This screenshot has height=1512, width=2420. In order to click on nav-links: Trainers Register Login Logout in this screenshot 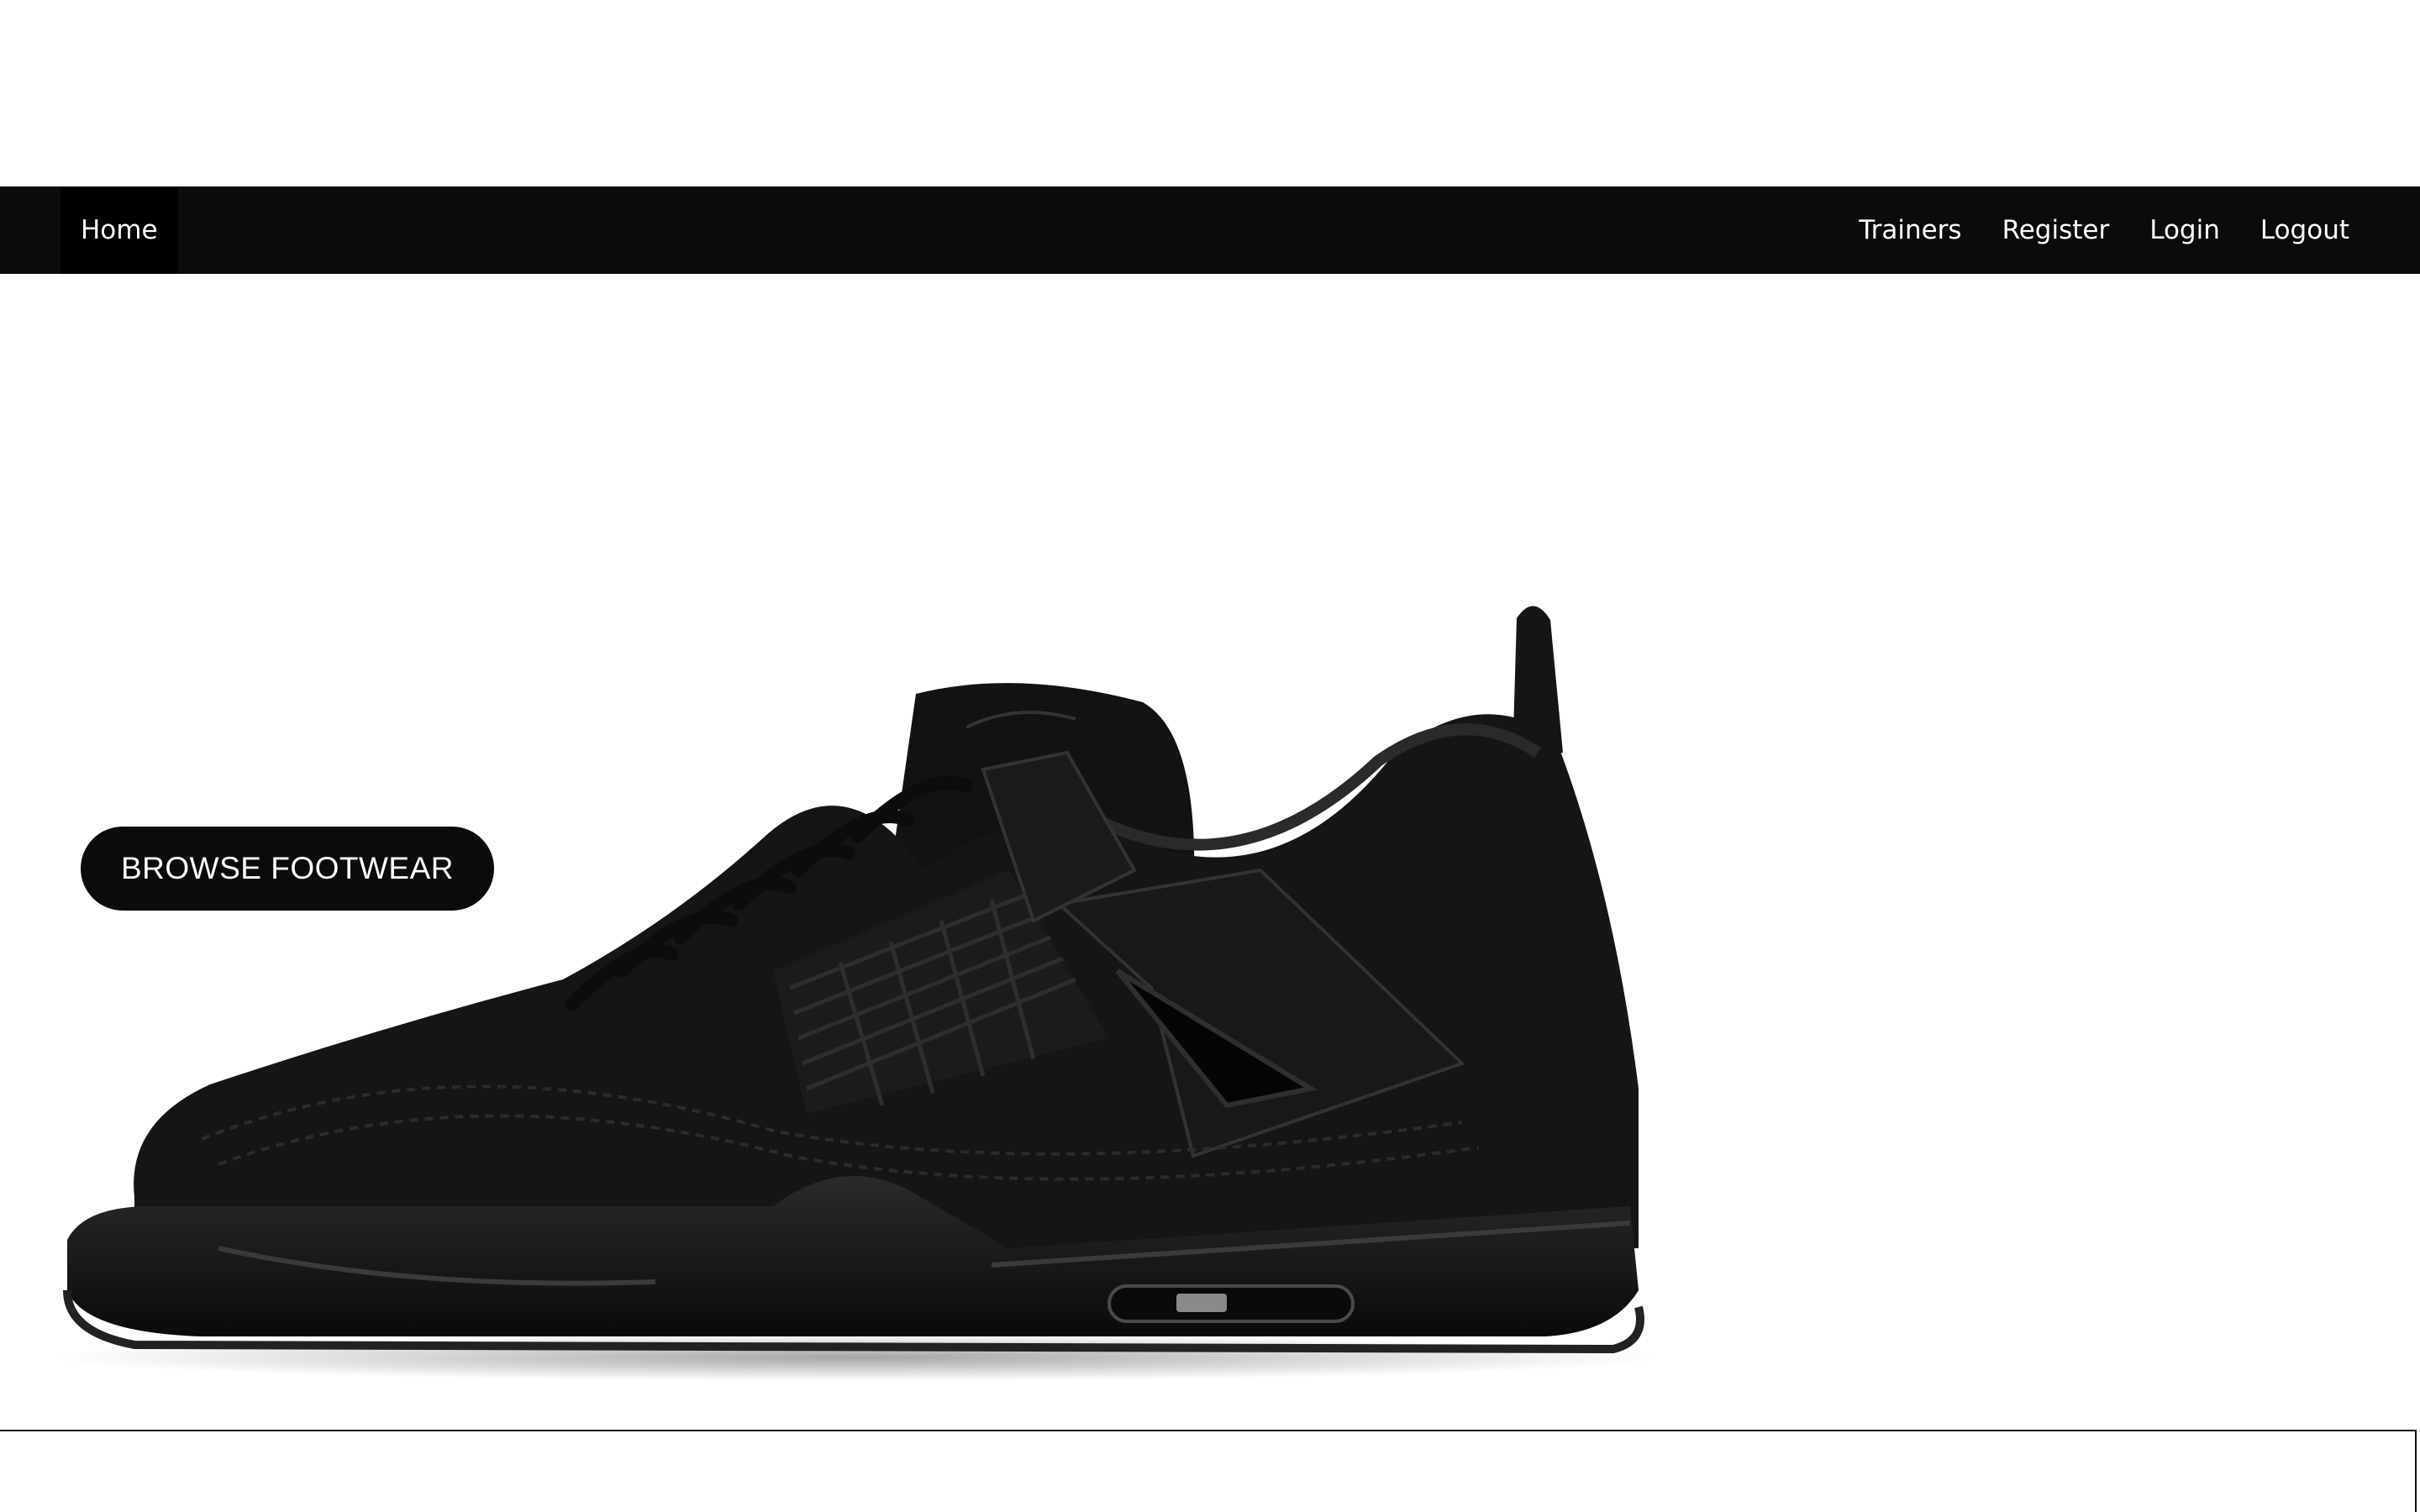, I will do `click(2104, 230)`.